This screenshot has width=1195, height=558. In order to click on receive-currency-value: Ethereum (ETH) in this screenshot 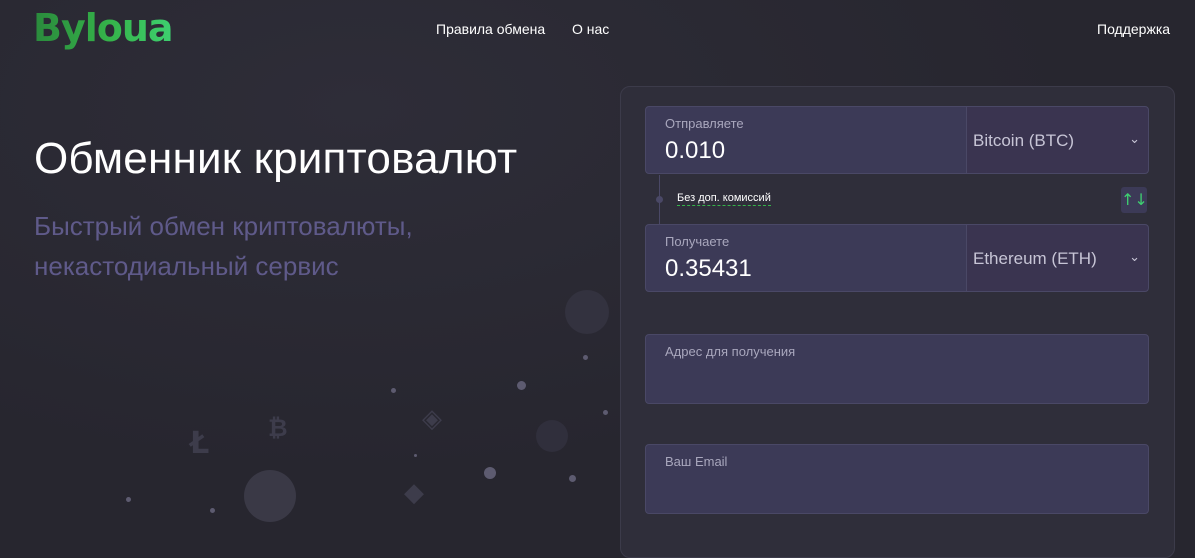, I will do `click(1035, 258)`.